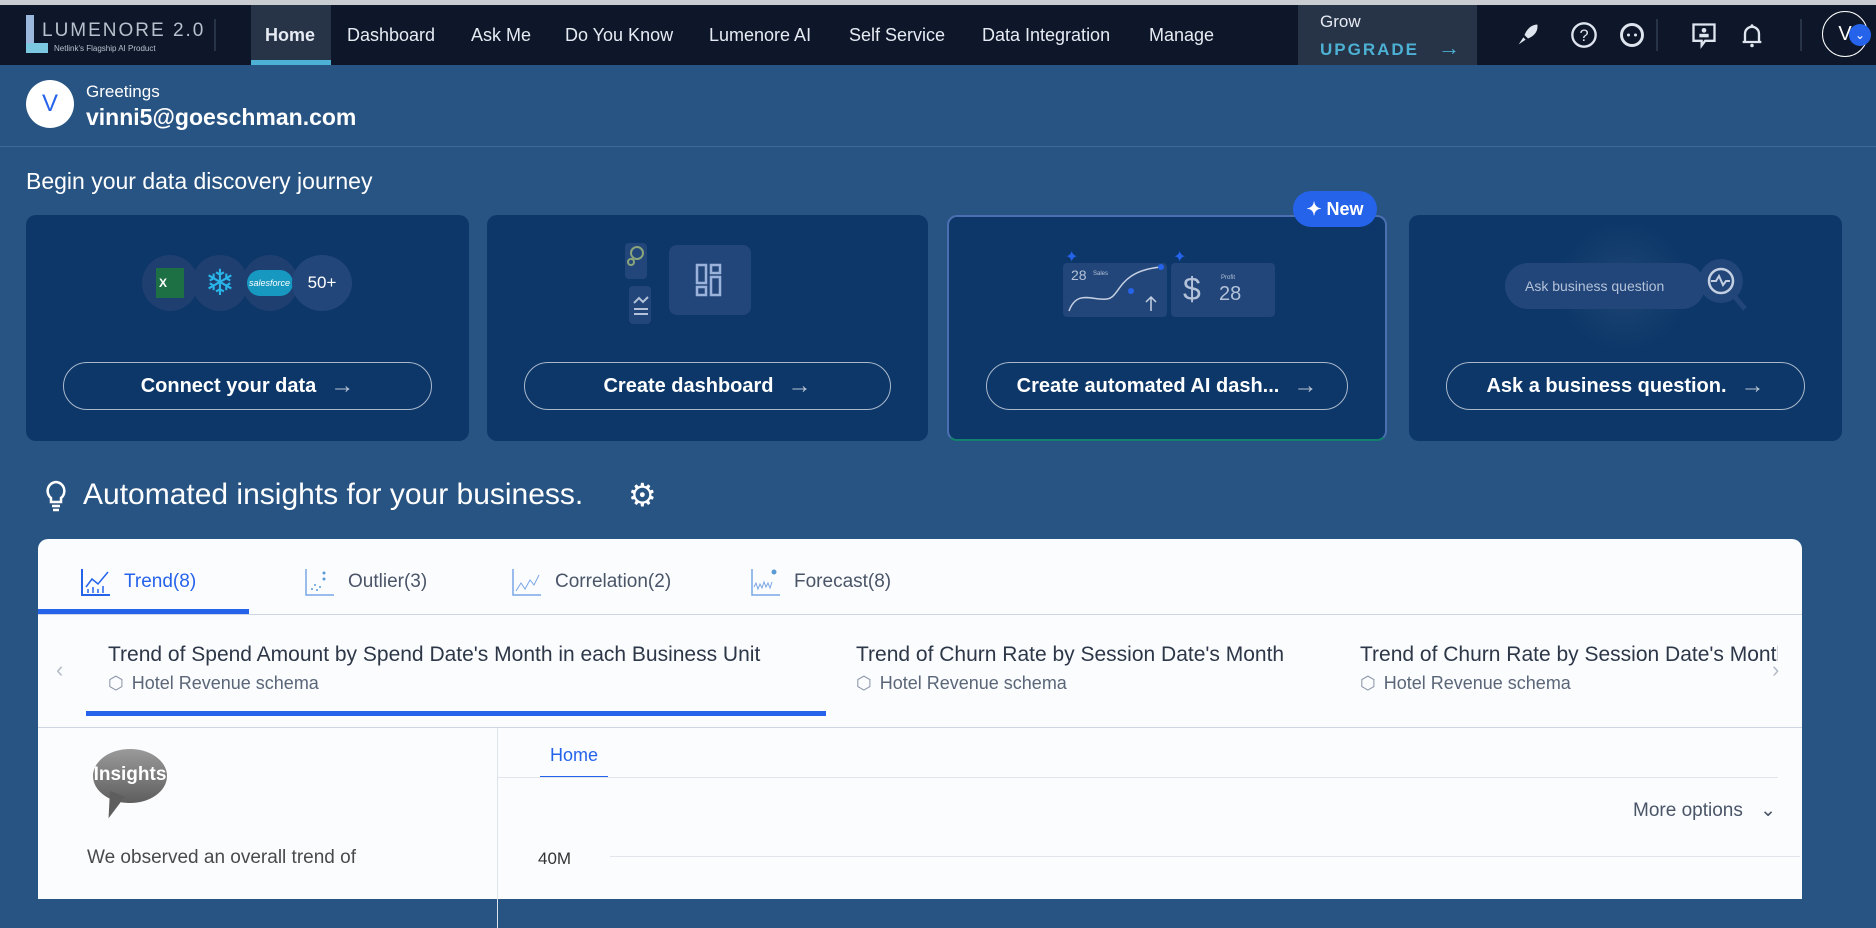 The image size is (1876, 928). Describe the element at coordinates (1723, 285) in the screenshot. I see `search-analytics-icon` at that location.